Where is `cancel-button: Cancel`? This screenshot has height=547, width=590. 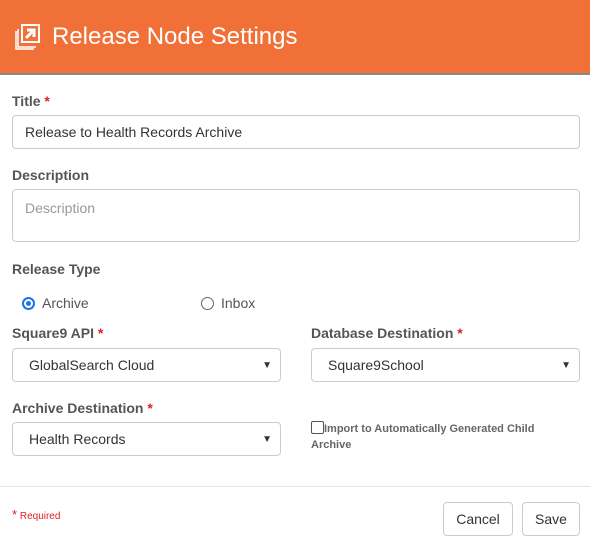
cancel-button: Cancel is located at coordinates (478, 519).